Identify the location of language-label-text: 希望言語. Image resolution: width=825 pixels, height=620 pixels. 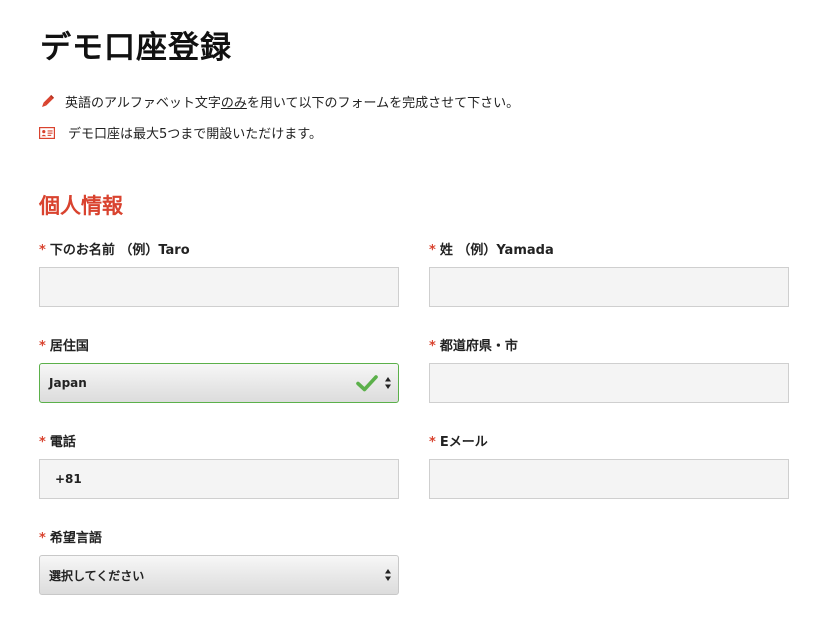
(75, 538).